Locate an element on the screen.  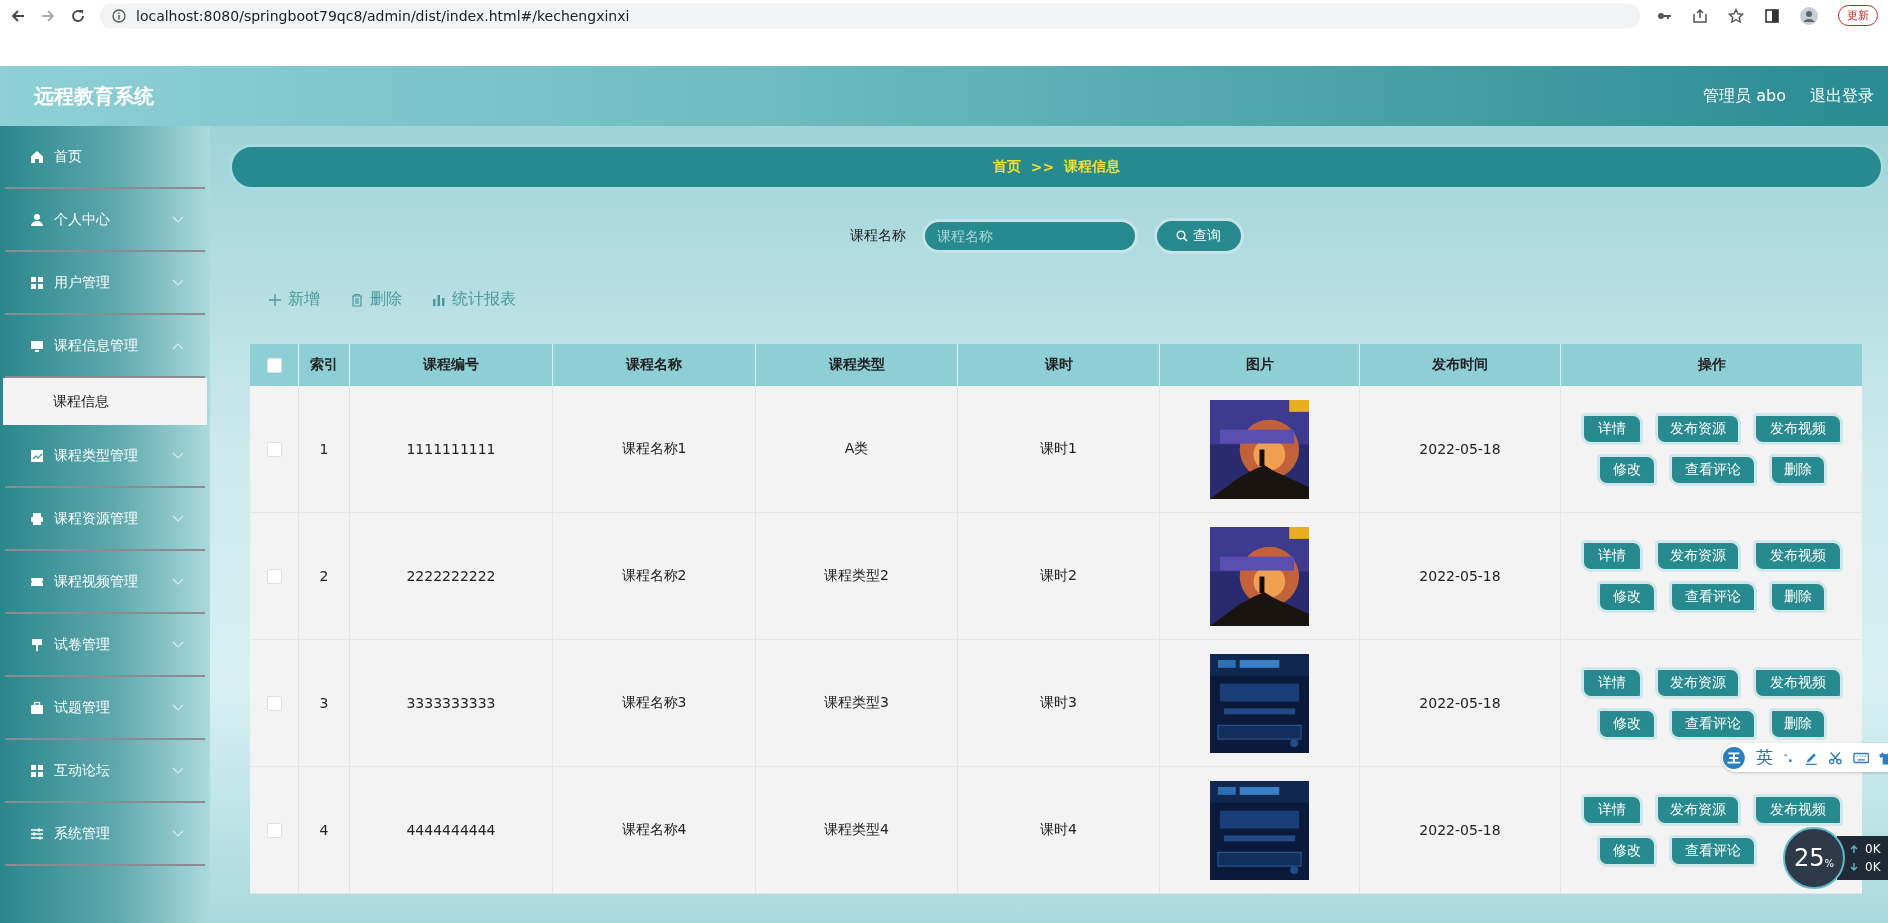
sidebar-item: 个人中心 is located at coordinates (105, 219).